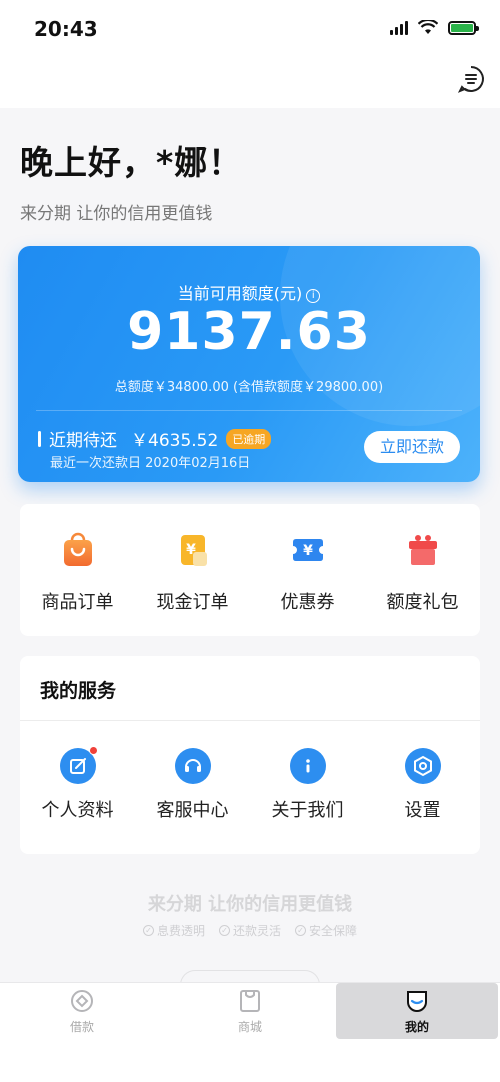 The image size is (500, 1082). I want to click on message-icon, so click(471, 79).